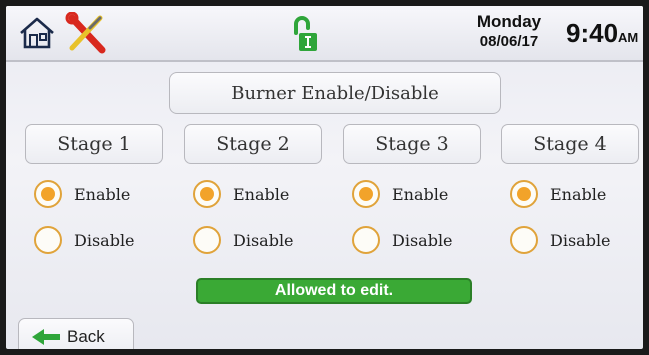 This screenshot has height=355, width=649. I want to click on stage-2-enable-radio, so click(207, 194).